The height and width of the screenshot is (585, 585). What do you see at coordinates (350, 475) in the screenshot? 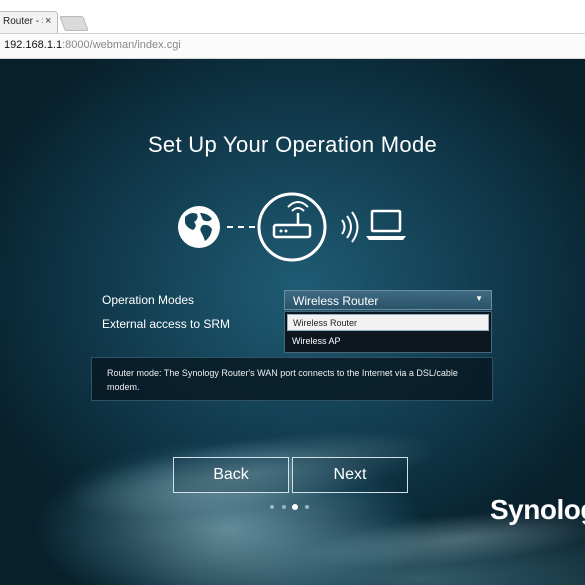
I see `next-button: Next` at bounding box center [350, 475].